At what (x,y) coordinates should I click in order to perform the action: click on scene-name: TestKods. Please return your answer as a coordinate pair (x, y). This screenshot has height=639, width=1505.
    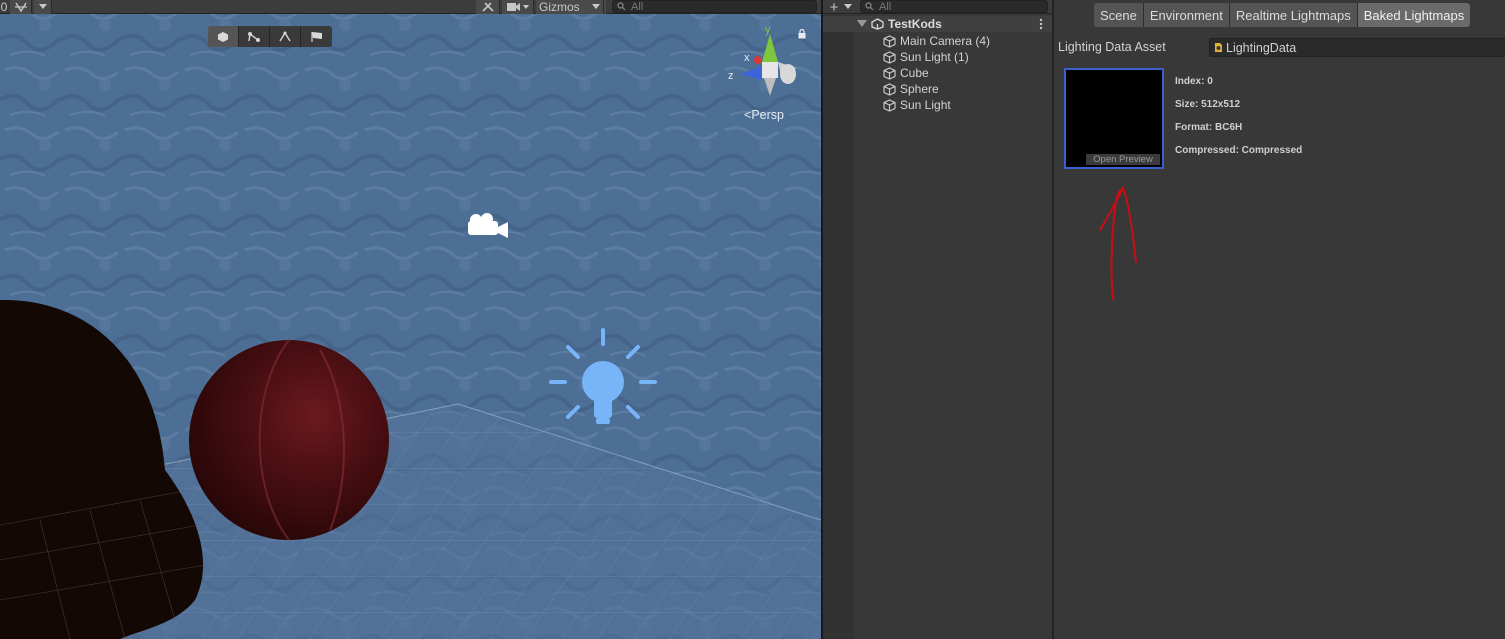
    Looking at the image, I should click on (915, 24).